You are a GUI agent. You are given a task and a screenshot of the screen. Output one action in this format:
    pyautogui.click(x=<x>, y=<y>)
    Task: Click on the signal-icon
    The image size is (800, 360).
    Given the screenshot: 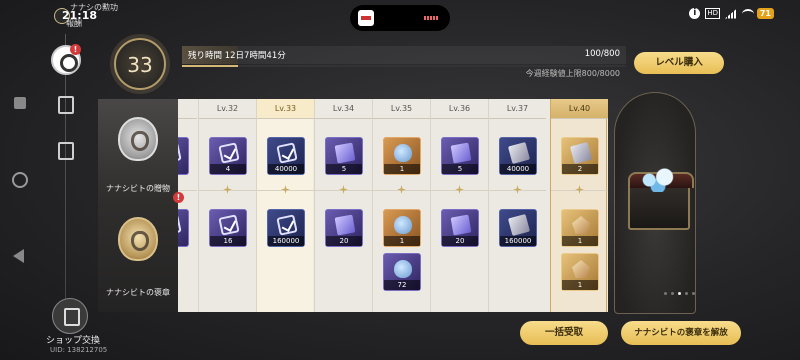 What is the action you would take?
    pyautogui.click(x=731, y=13)
    